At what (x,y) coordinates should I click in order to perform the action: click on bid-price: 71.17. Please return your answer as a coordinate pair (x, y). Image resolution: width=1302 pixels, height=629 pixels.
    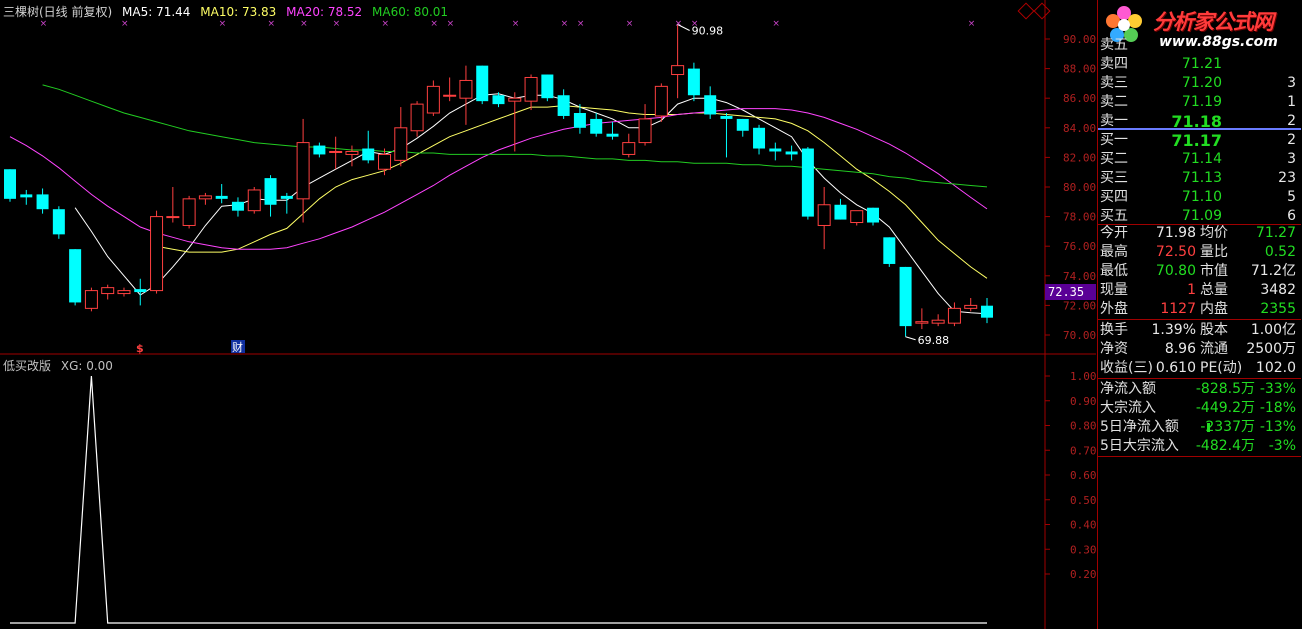
    Looking at the image, I should click on (1196, 140).